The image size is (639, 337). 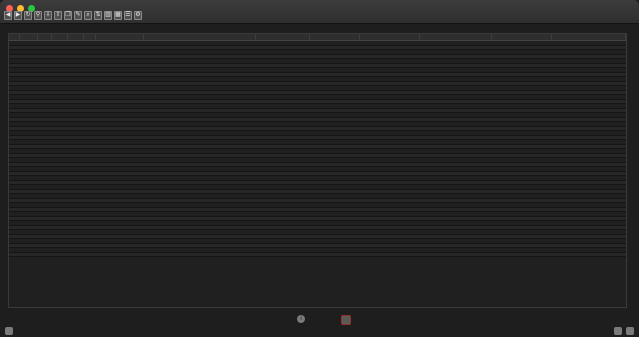 I want to click on grid-icon: ▦, so click(x=118, y=15).